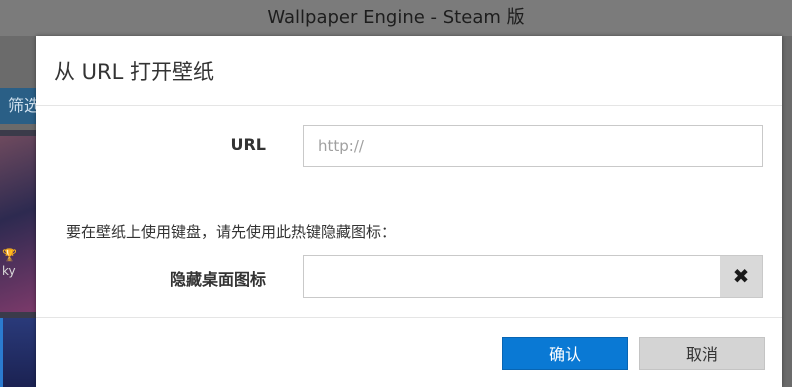  I want to click on dialog-title: 从 URL 打开壁纸, so click(134, 72).